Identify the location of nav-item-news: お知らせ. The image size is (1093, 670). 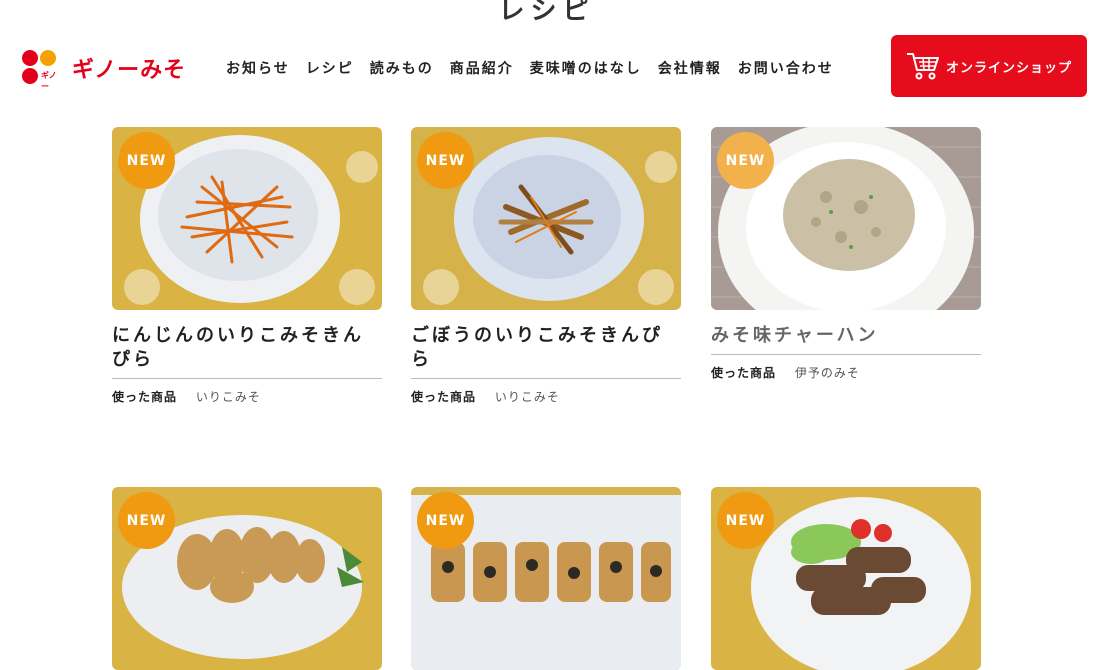
(258, 68).